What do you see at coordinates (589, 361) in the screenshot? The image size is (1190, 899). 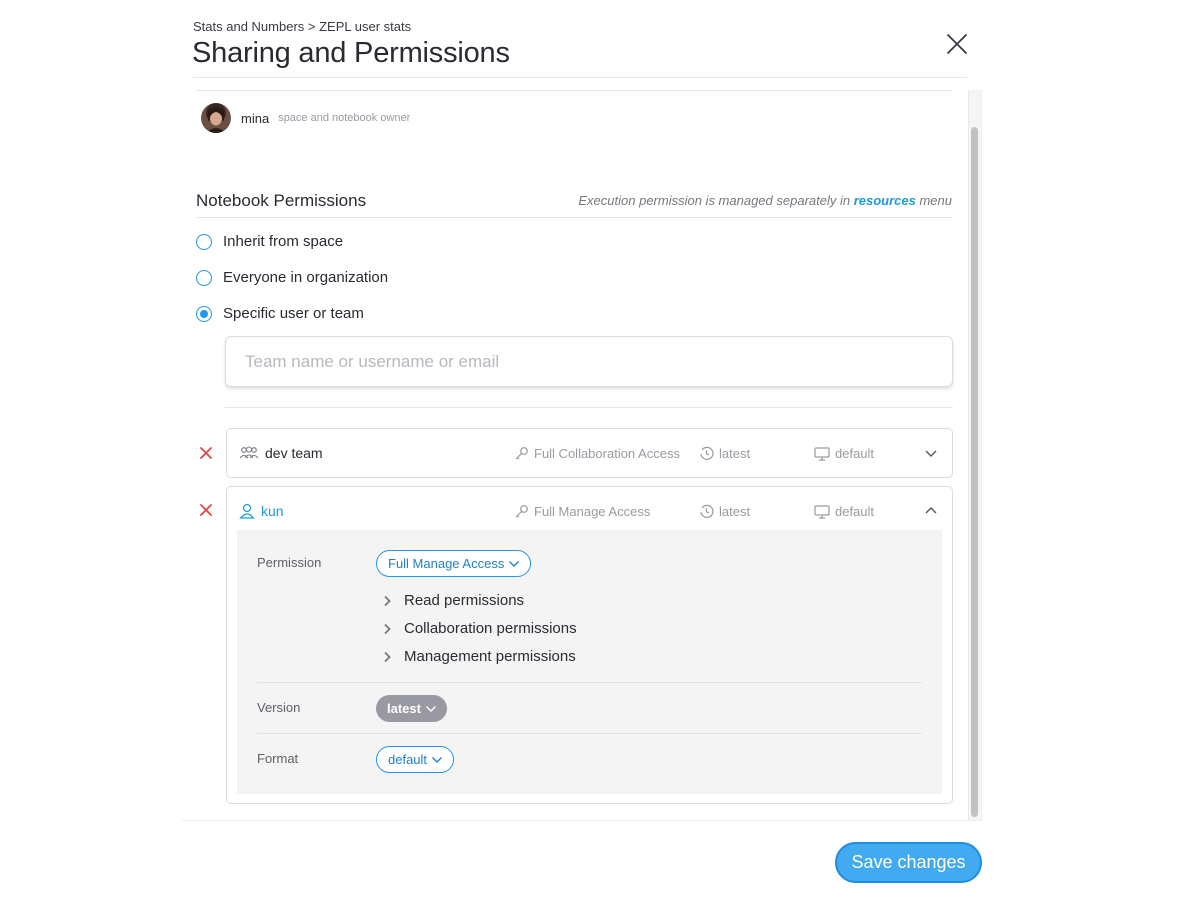 I see `member-search-input` at bounding box center [589, 361].